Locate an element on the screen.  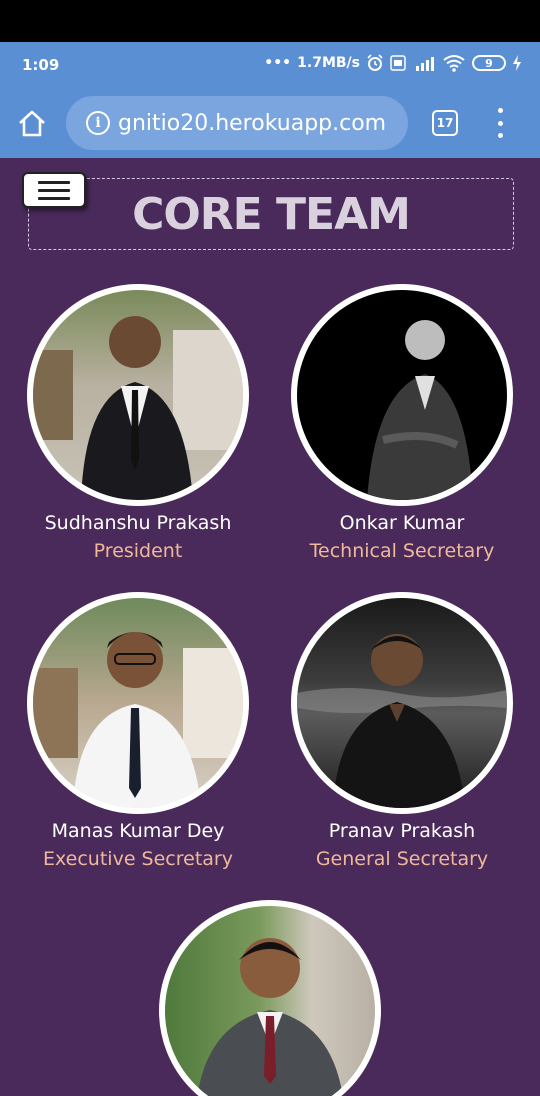
address-bar: i gnitio20.herokuapp.com is located at coordinates (237, 123).